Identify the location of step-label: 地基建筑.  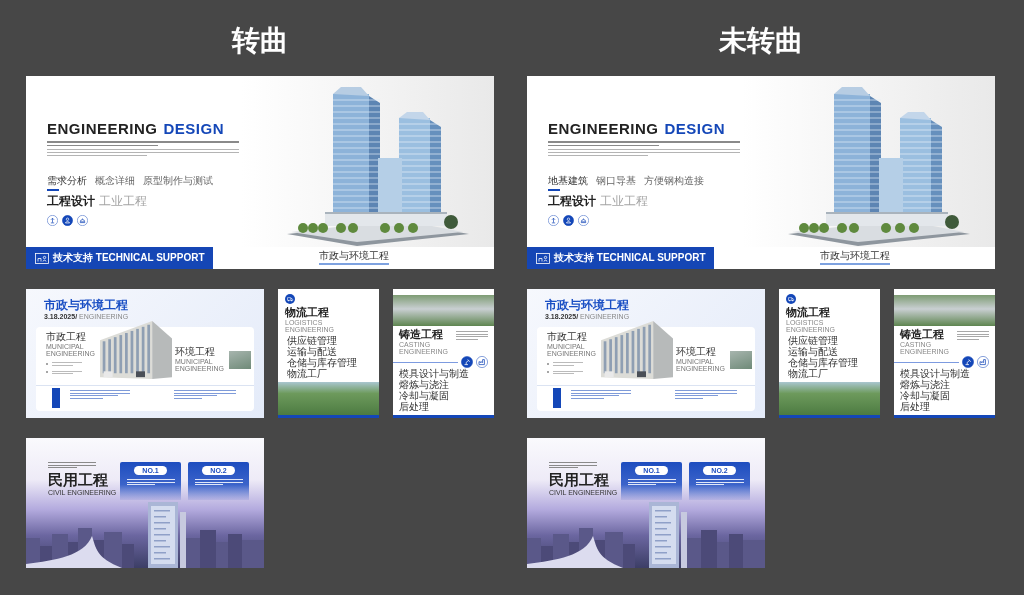
(568, 183).